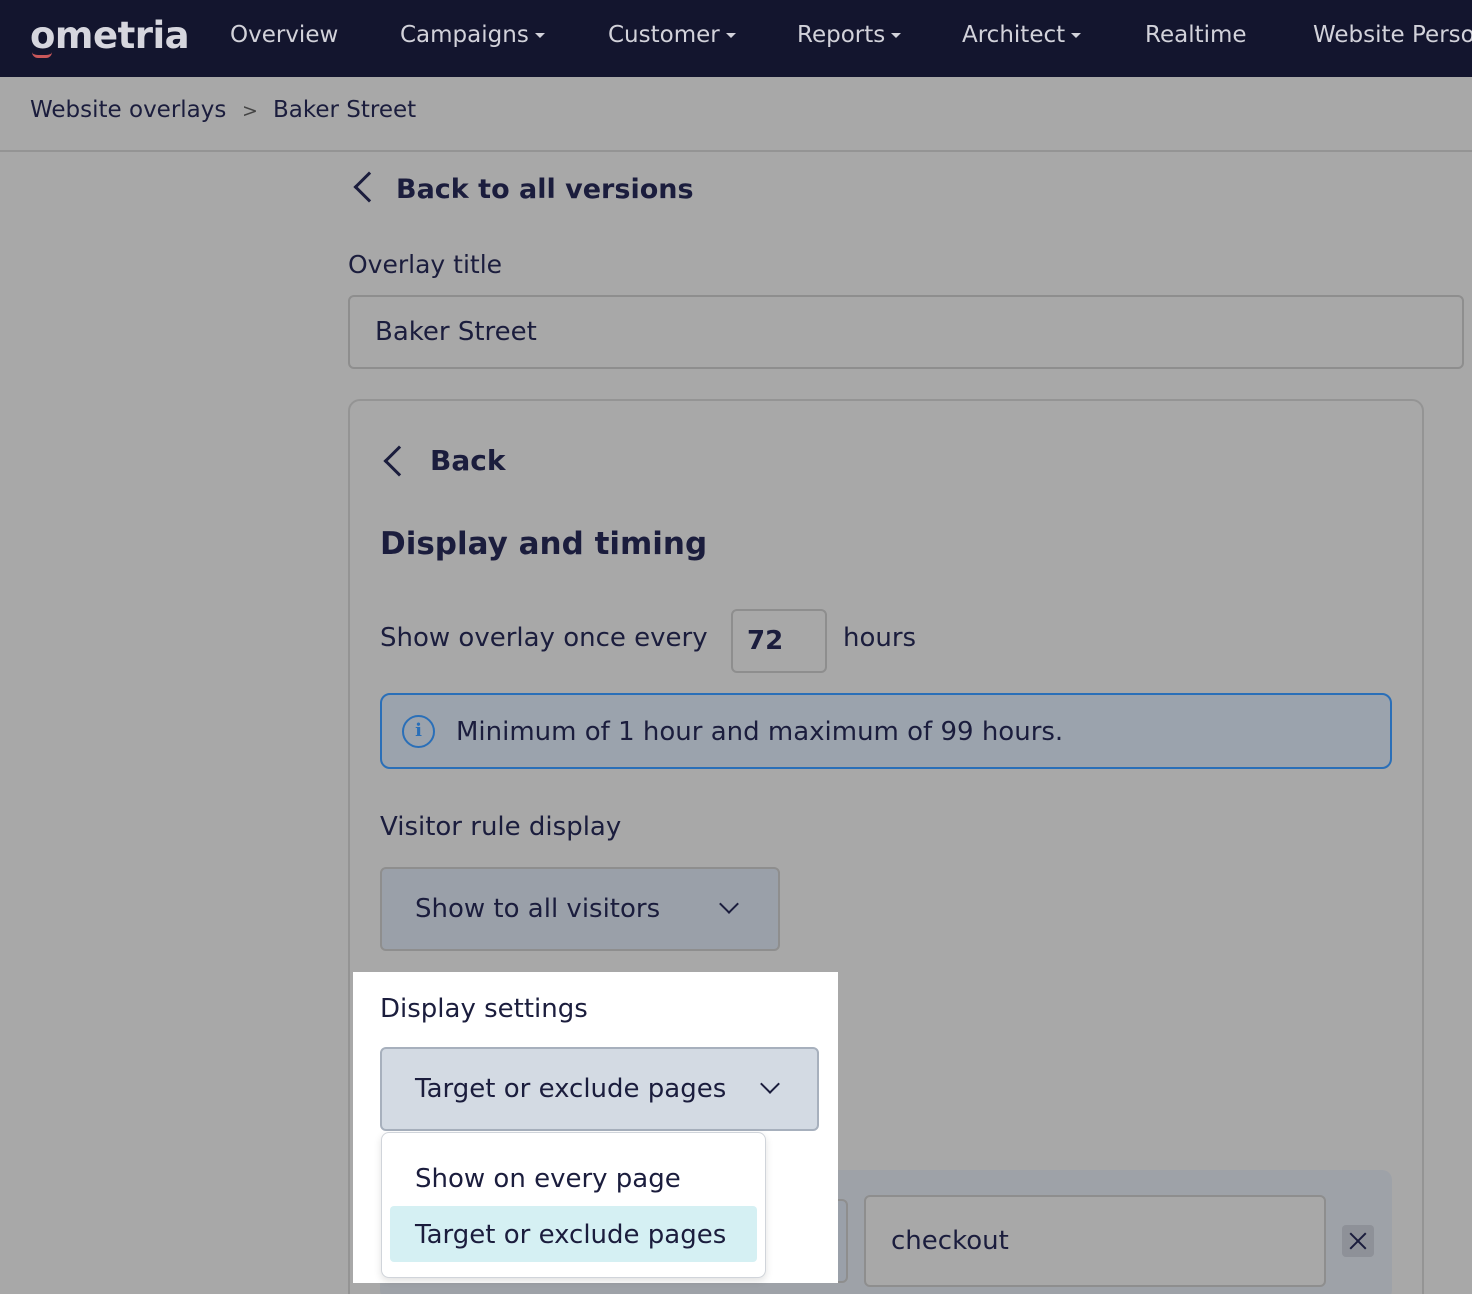 The image size is (1472, 1294). I want to click on section-heading: Display and timing, so click(544, 544).